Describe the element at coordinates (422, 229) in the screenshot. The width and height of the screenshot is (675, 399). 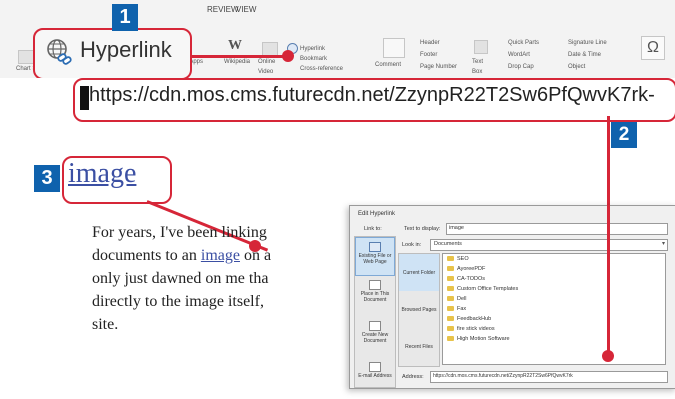
I see `text-to-display-label: Text to display:` at that location.